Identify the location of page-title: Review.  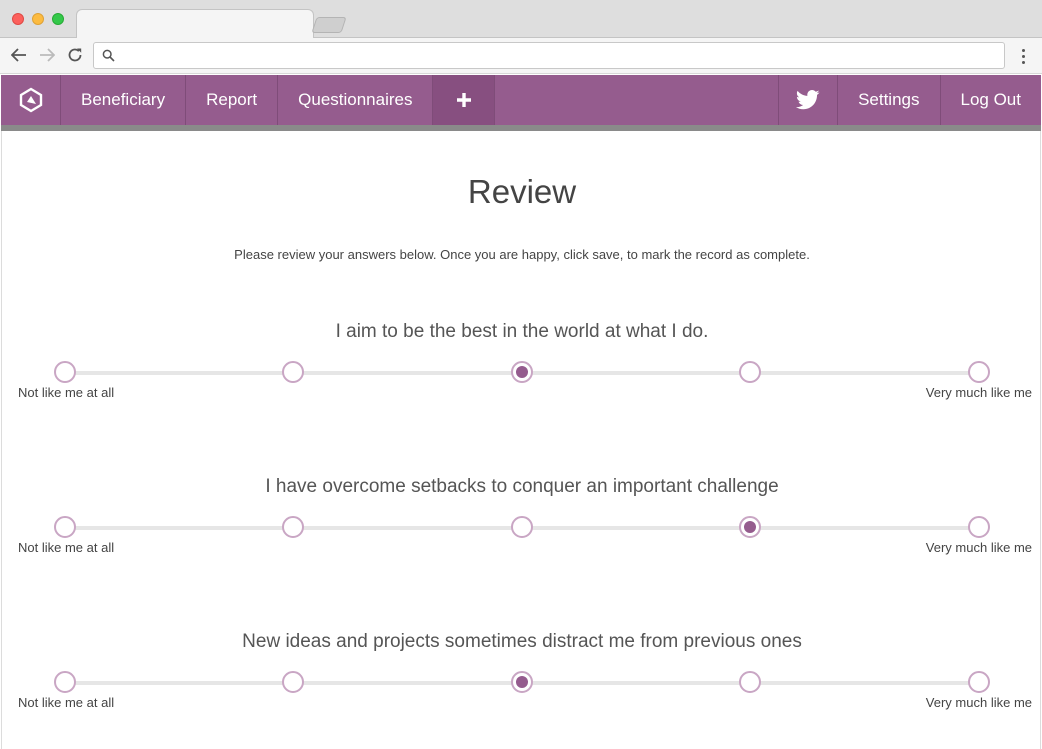
(522, 191).